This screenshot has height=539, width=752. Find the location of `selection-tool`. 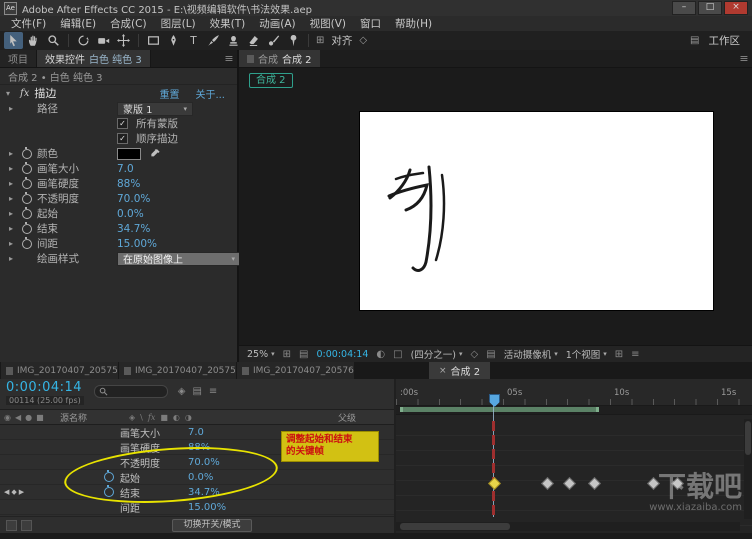

selection-tool is located at coordinates (13, 40).